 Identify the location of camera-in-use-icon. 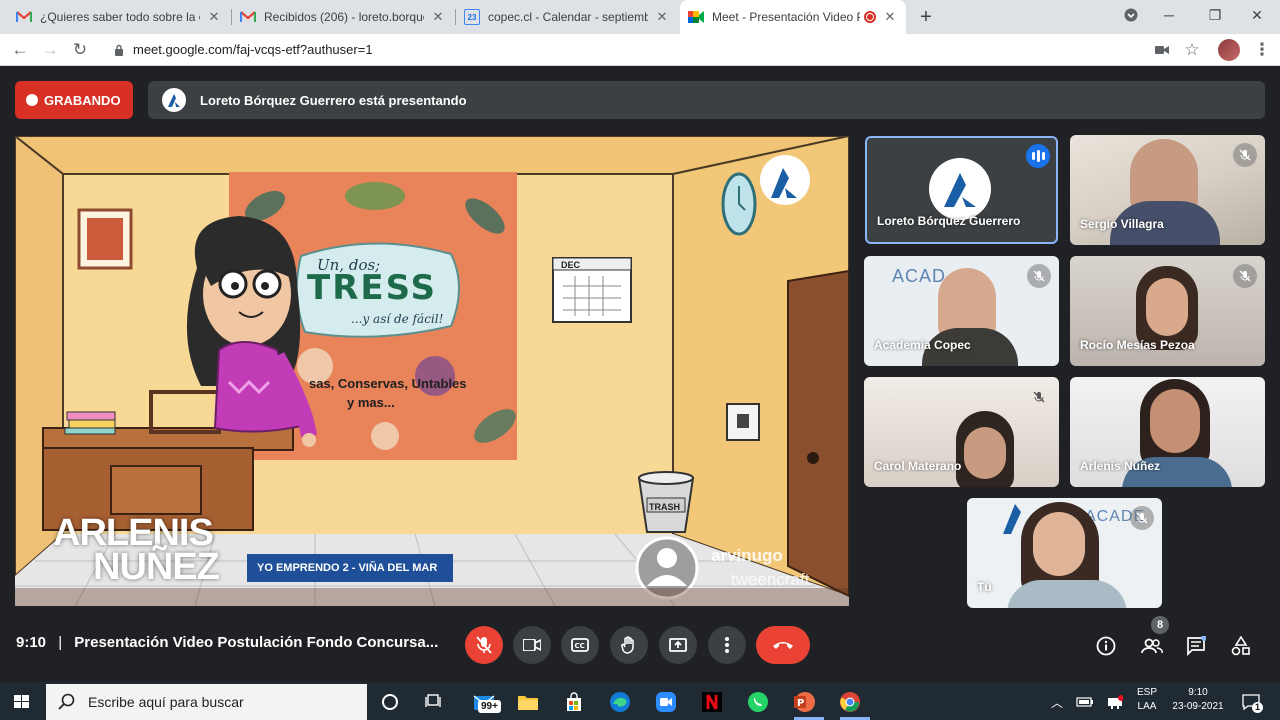
(1162, 50).